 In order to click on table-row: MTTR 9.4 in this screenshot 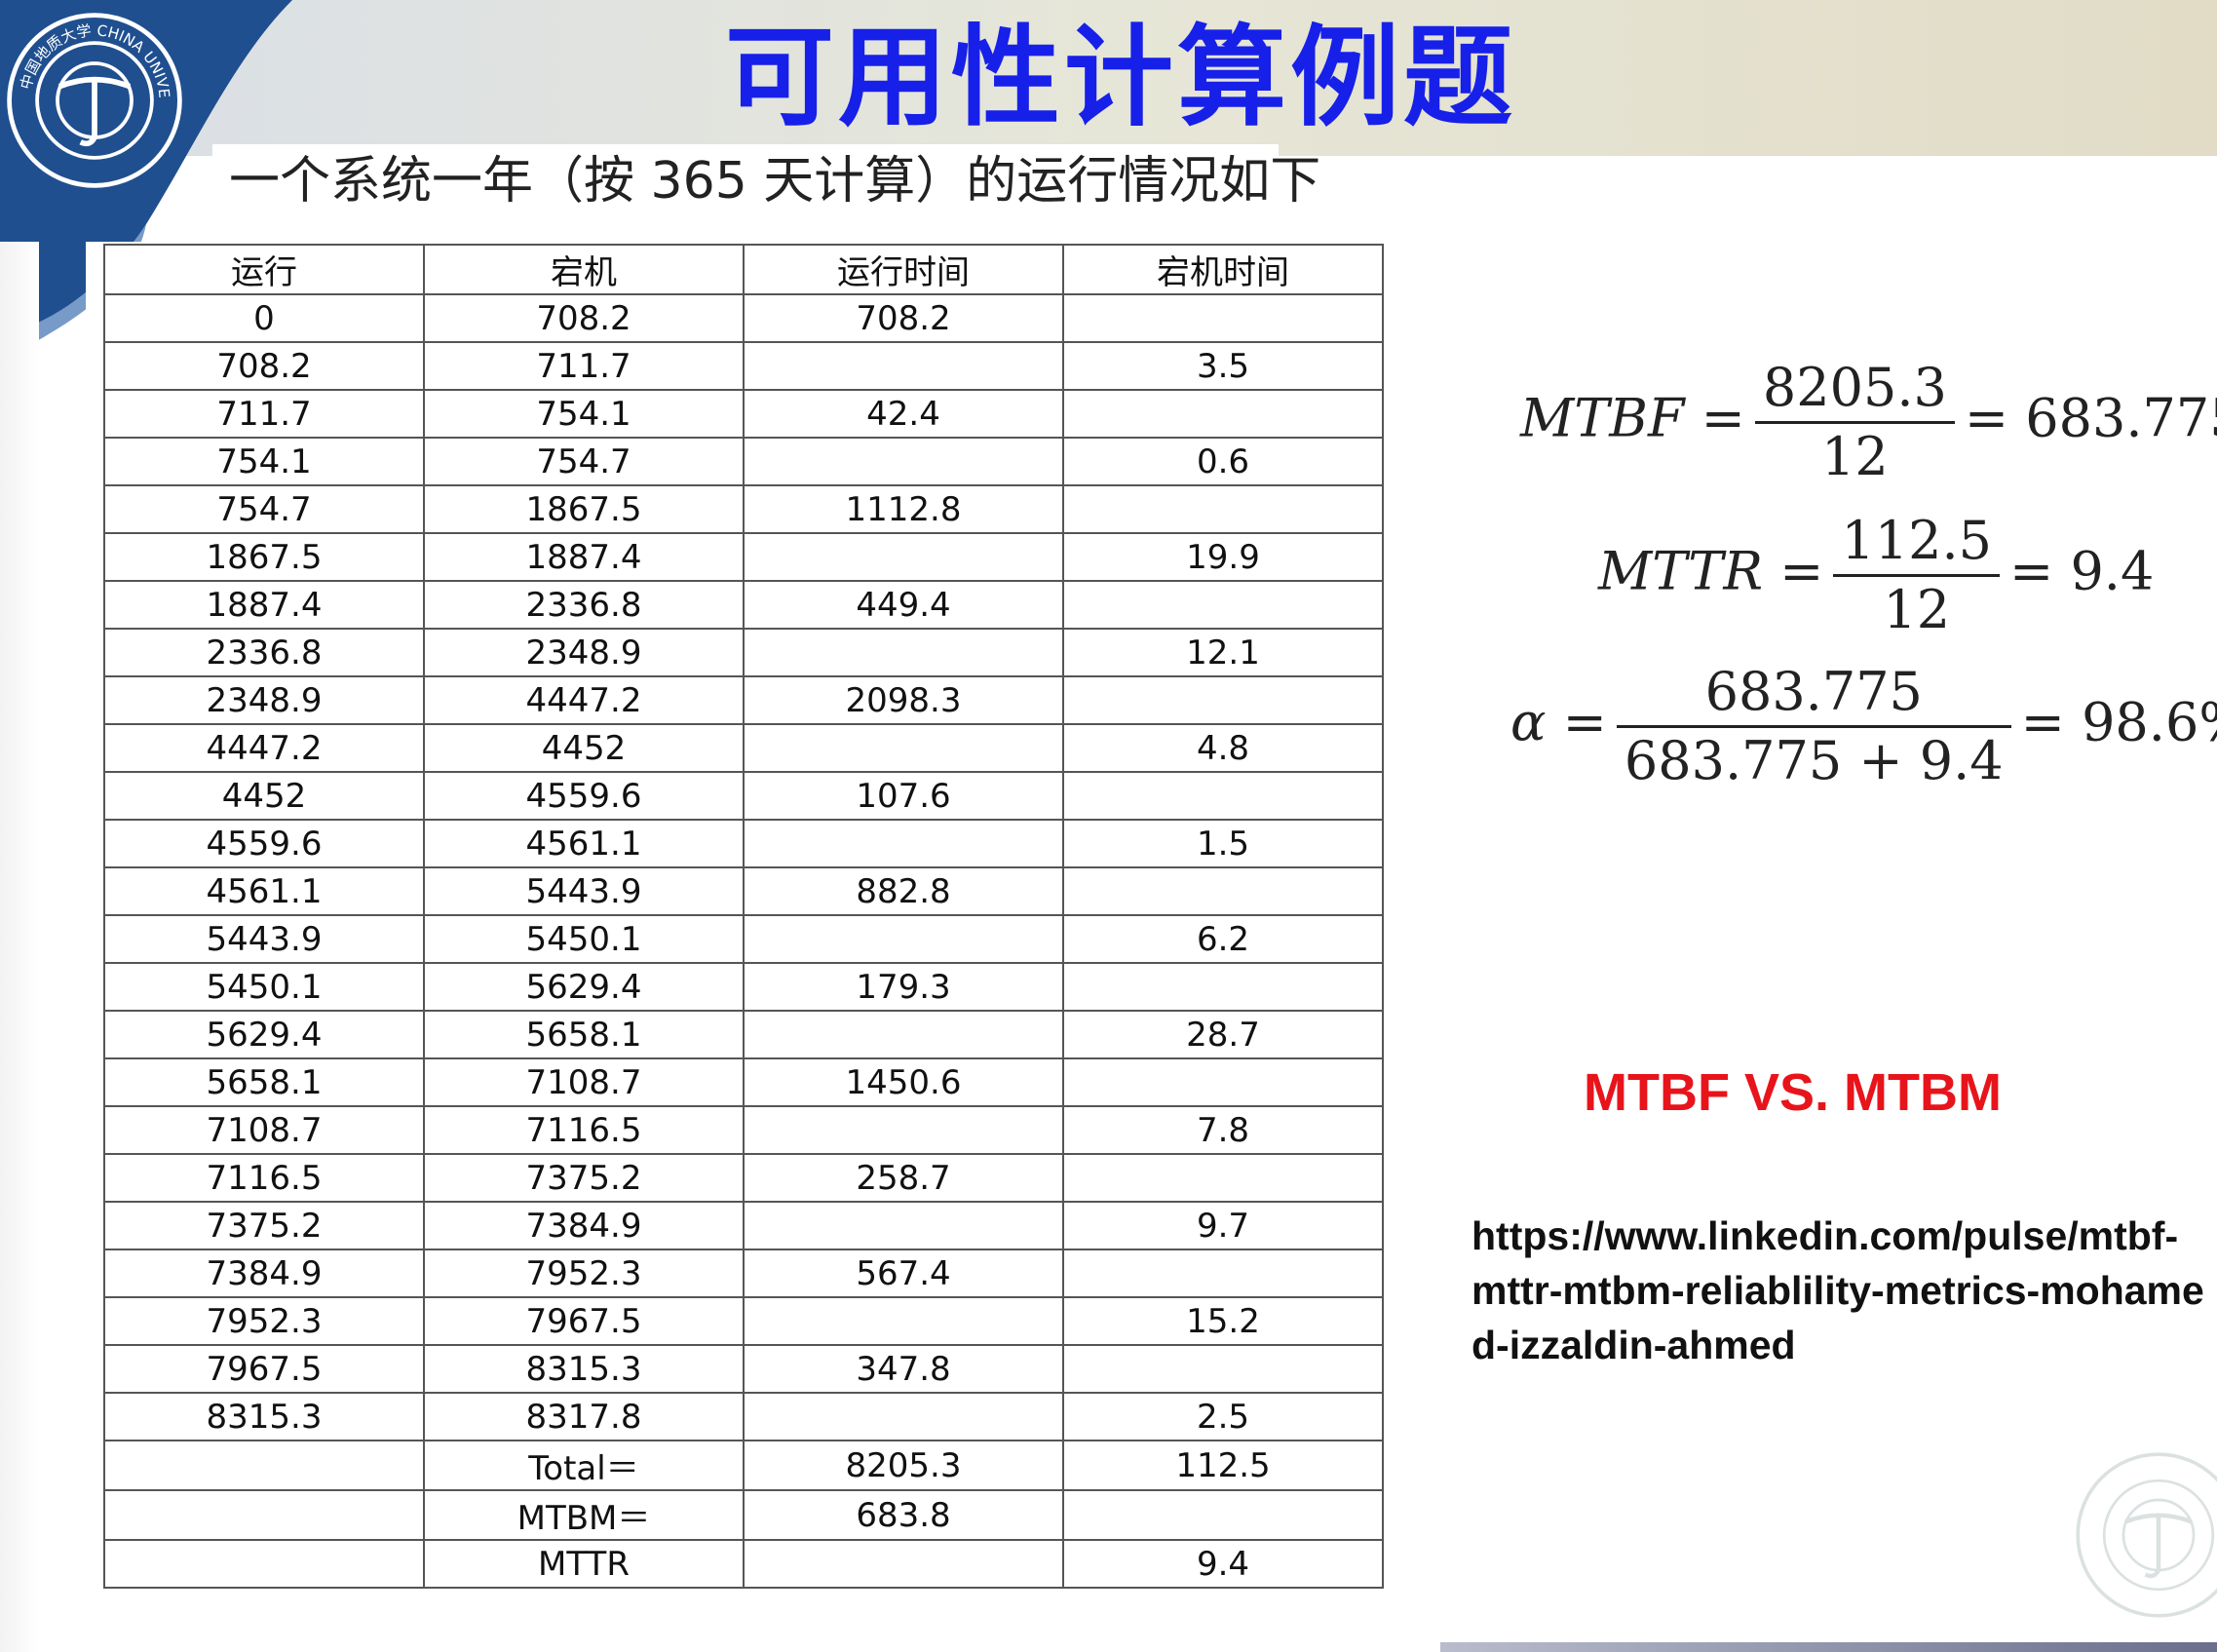, I will do `click(743, 1564)`.